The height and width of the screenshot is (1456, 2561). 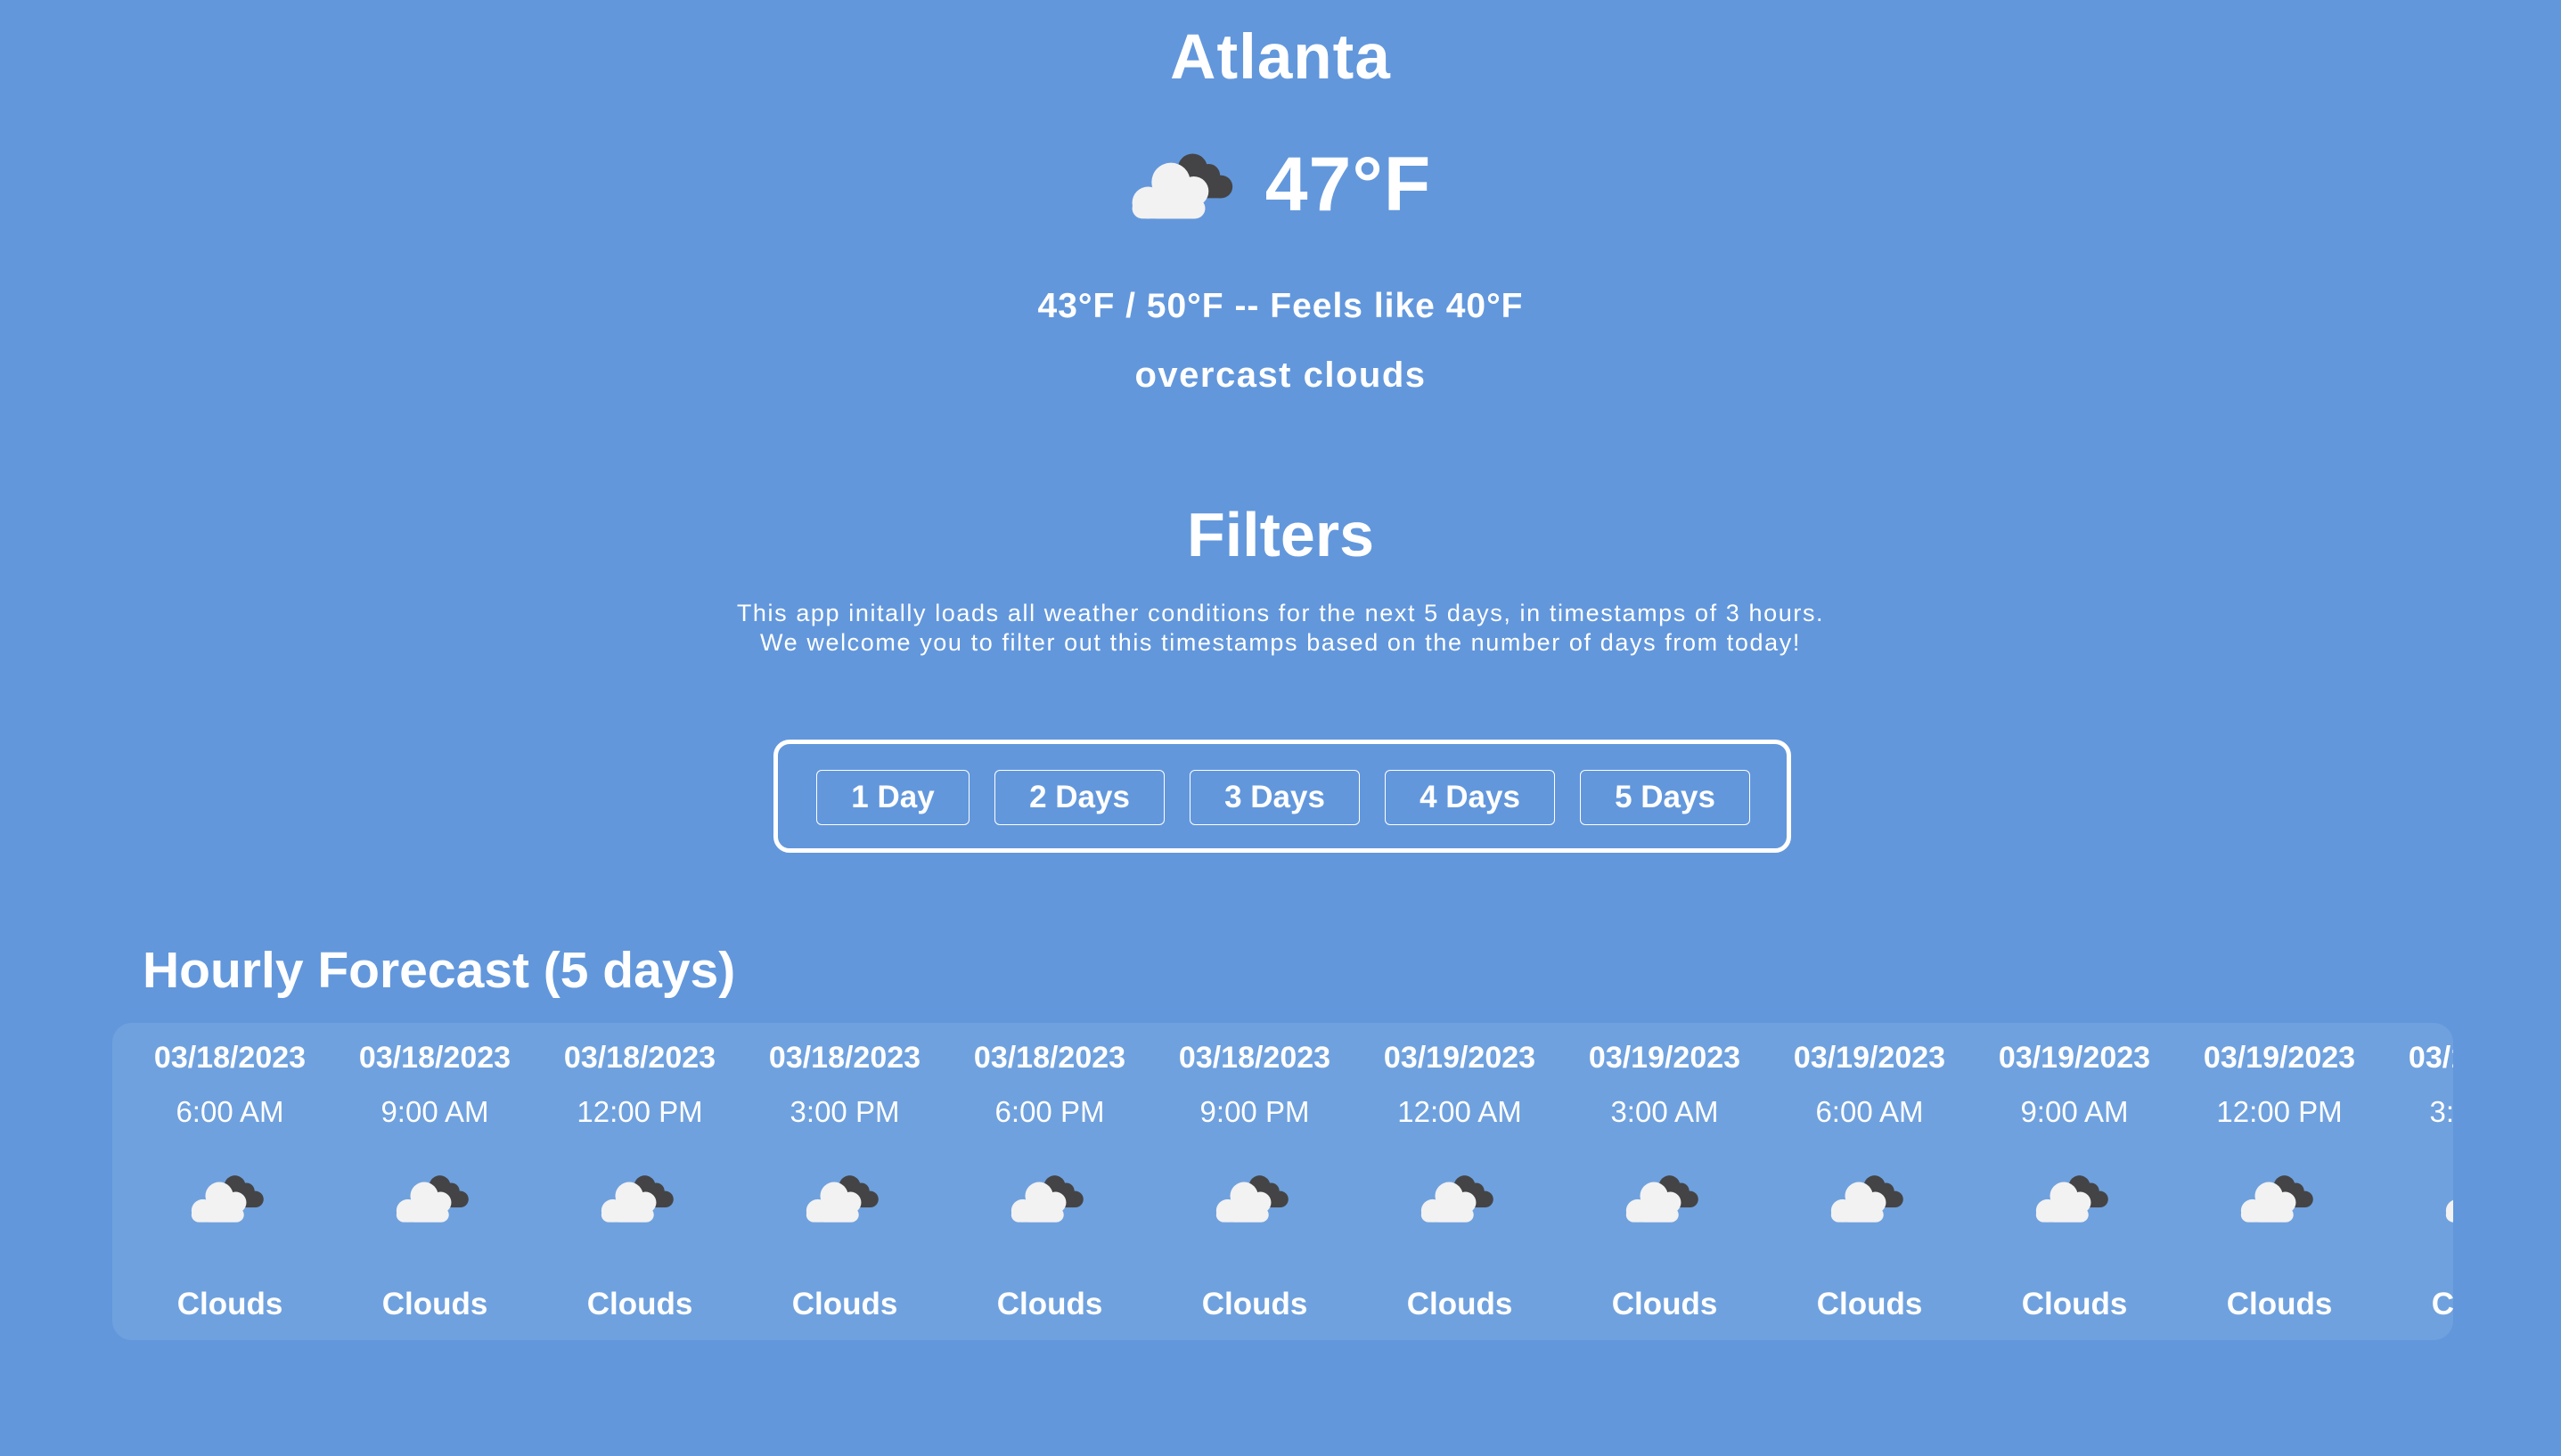 I want to click on forecast-card: 03/19/2023 6:00 AM Clouds, so click(x=1869, y=1181).